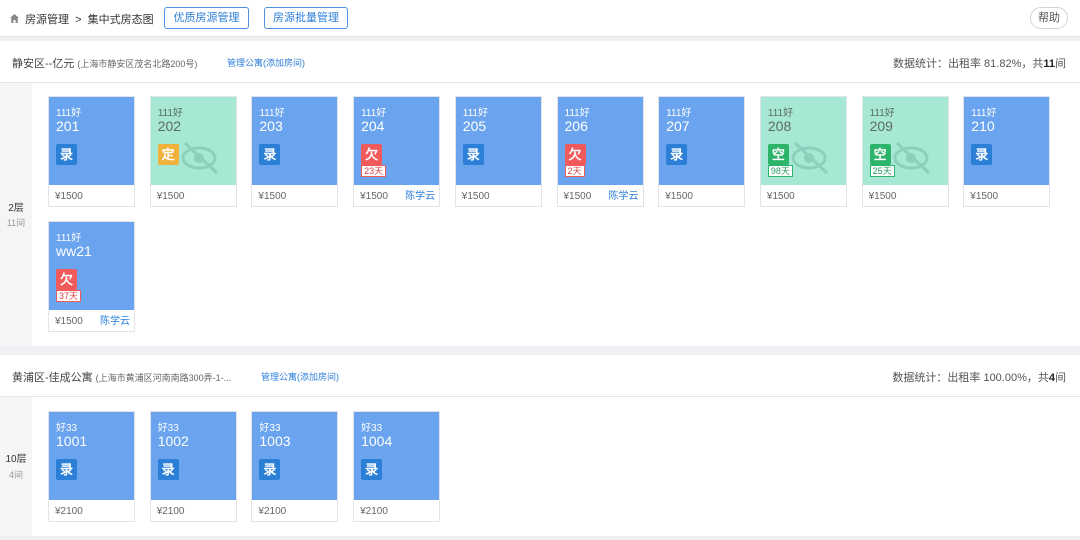  Describe the element at coordinates (377, 441) in the screenshot. I see `room-number: 1004` at that location.